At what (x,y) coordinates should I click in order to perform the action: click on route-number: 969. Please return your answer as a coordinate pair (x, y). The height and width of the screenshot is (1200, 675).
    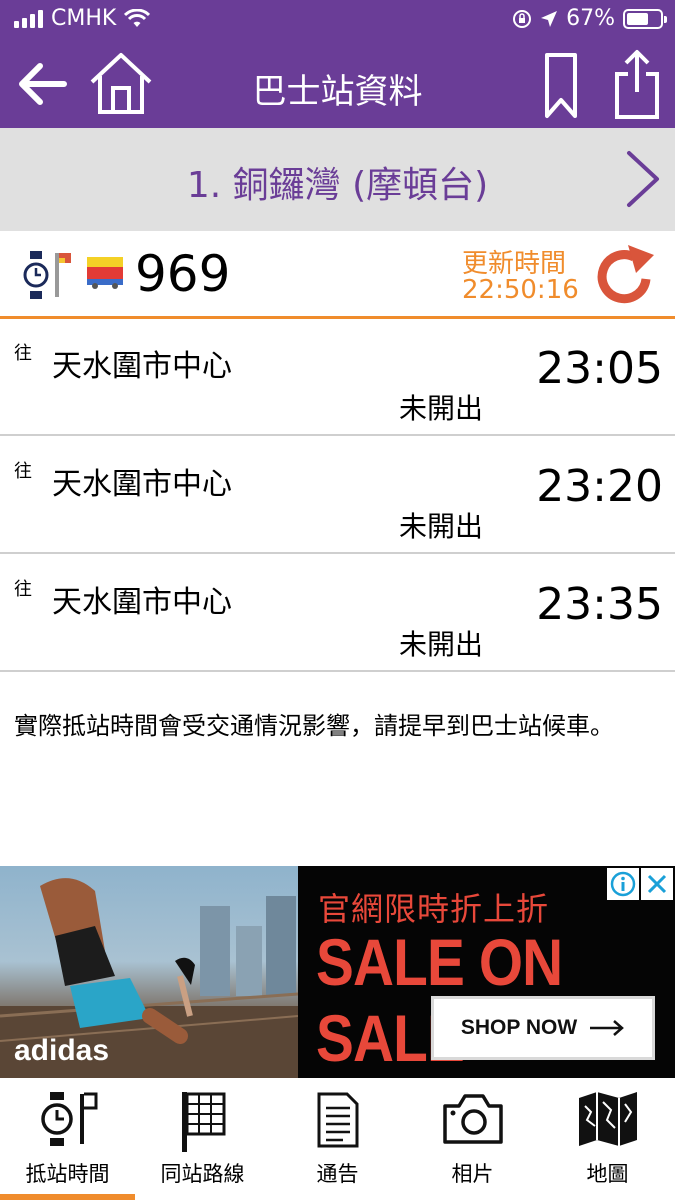
    Looking at the image, I should click on (183, 274).